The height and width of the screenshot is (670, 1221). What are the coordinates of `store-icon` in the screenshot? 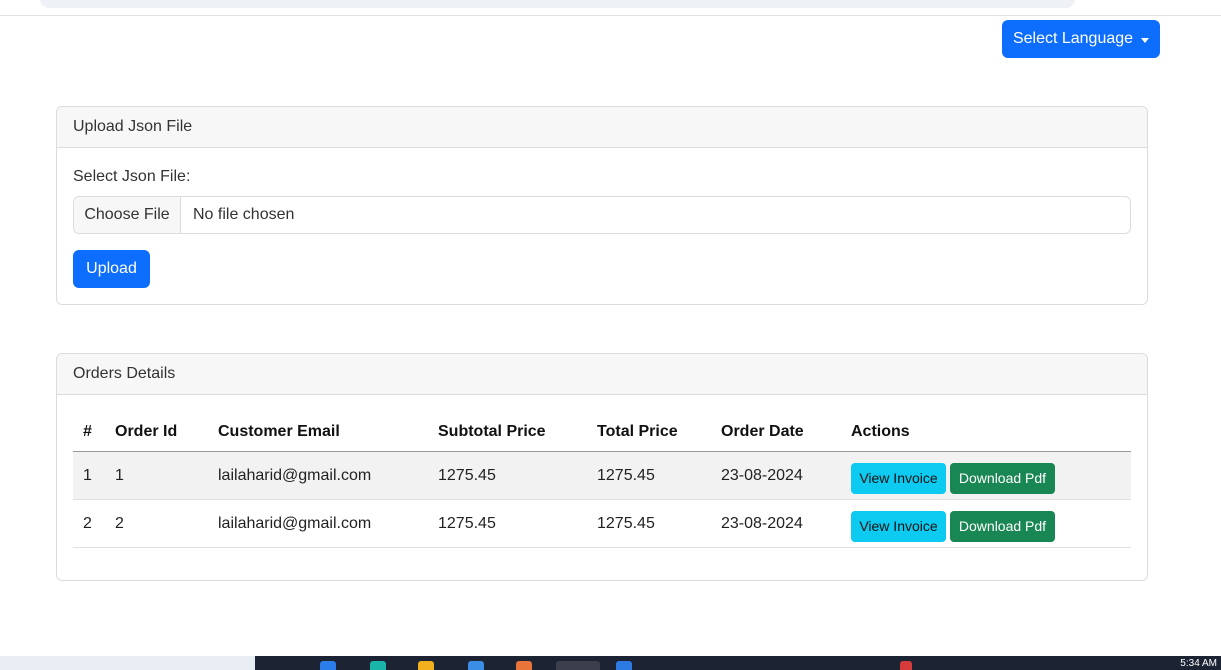 It's located at (476, 665).